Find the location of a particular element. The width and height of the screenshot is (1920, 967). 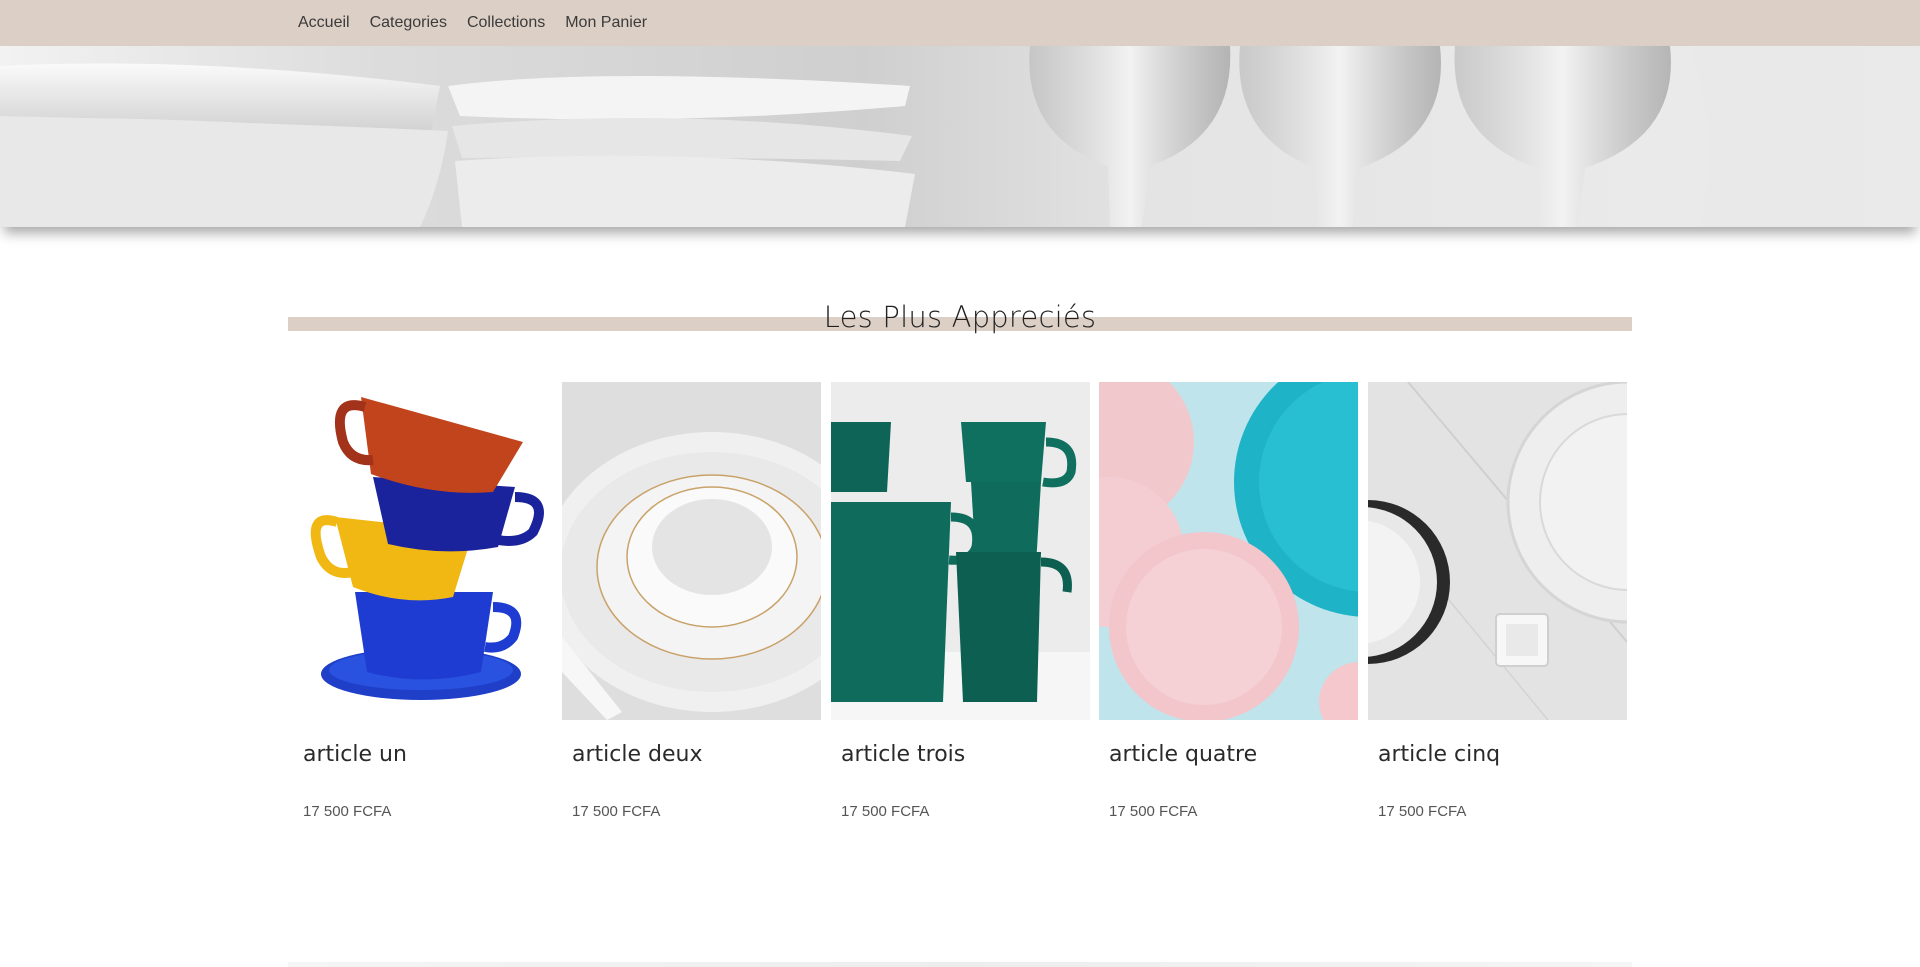

nav-item-collections: Collections is located at coordinates (506, 23).